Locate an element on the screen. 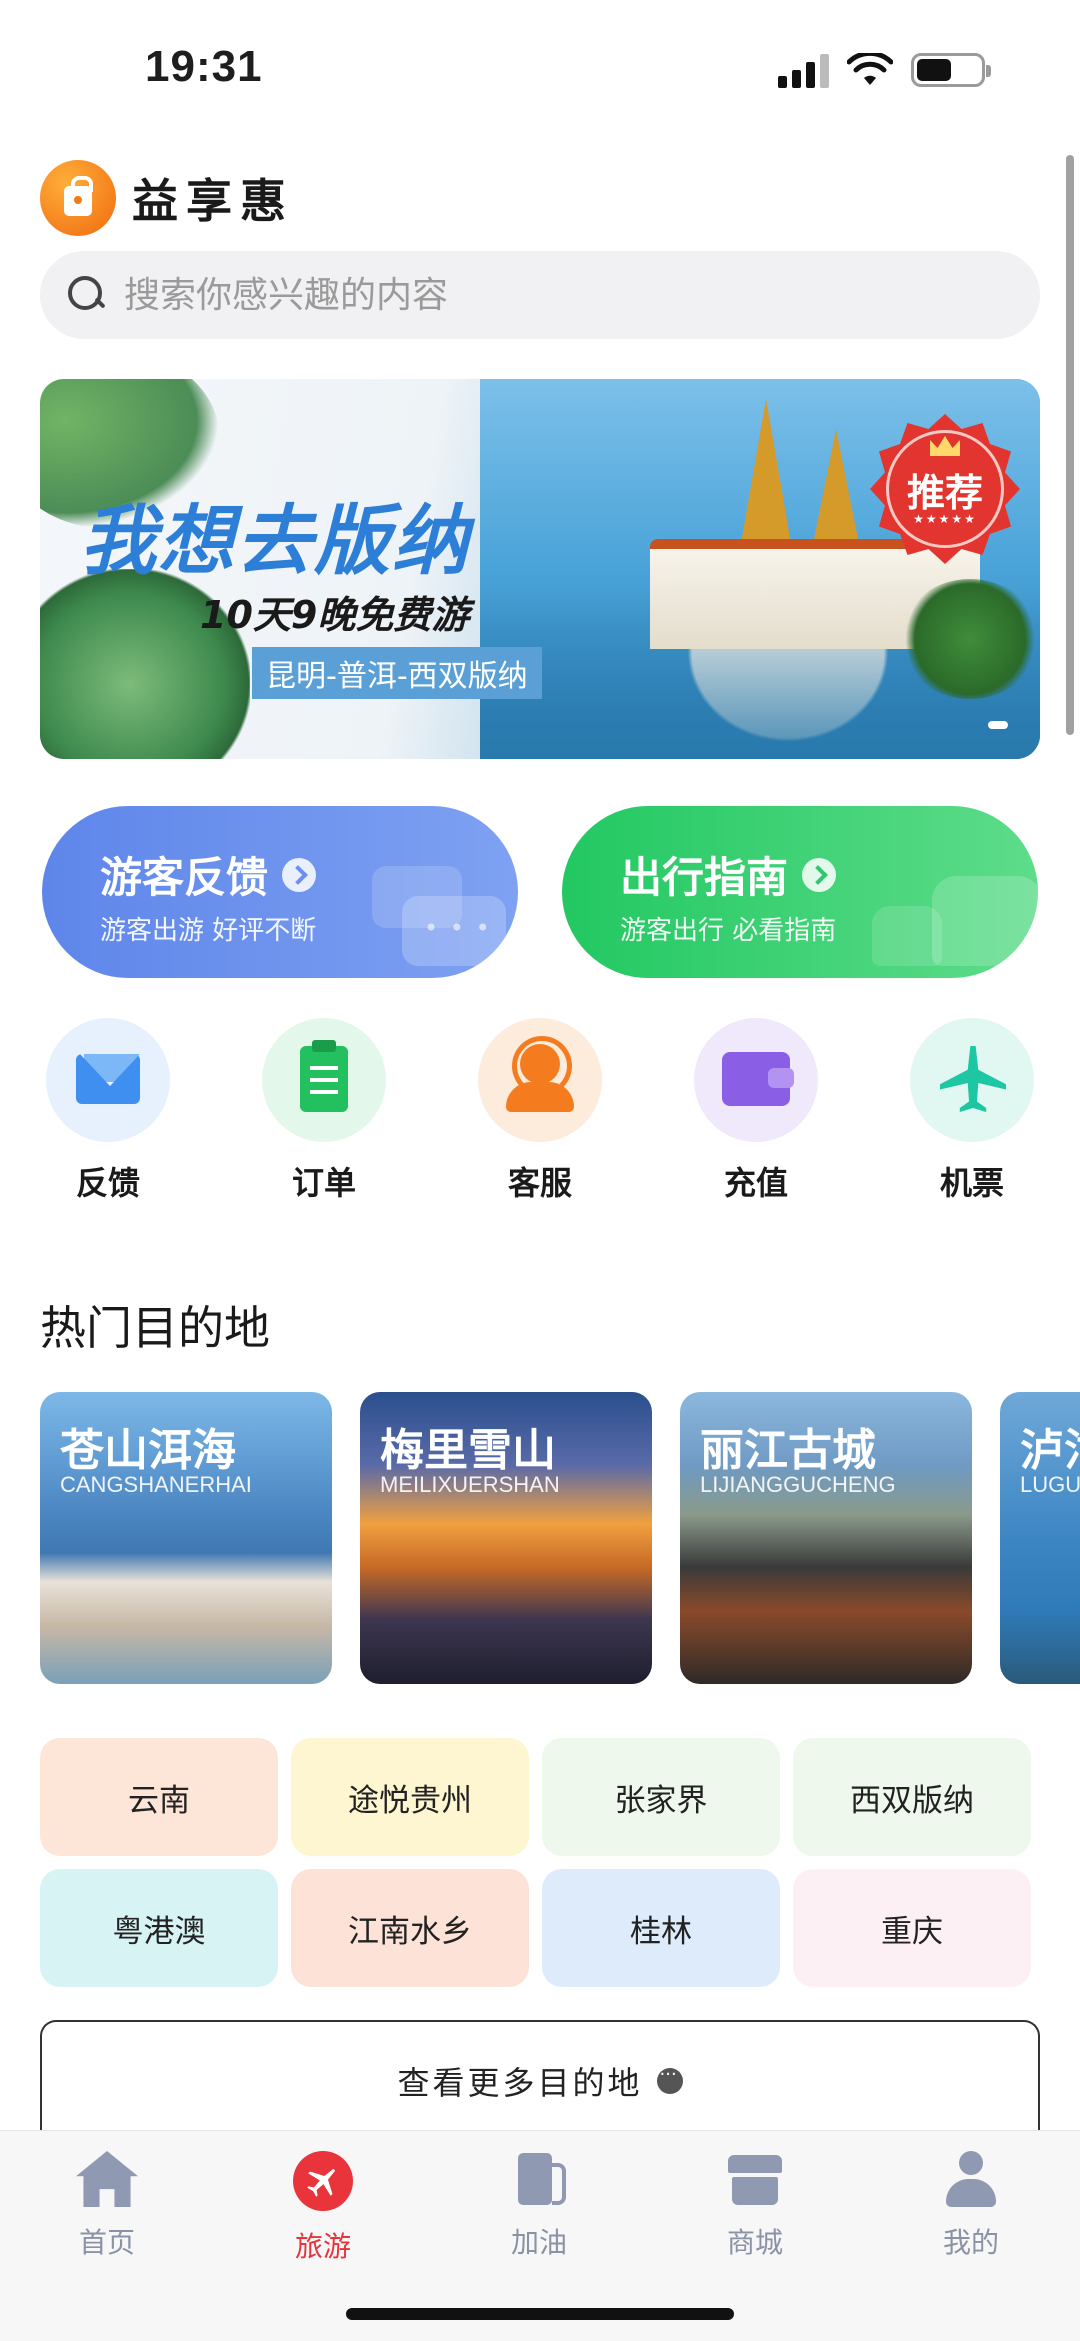 The image size is (1080, 2341). banner-subtitle: 10天9晚免费游 is located at coordinates (335, 615).